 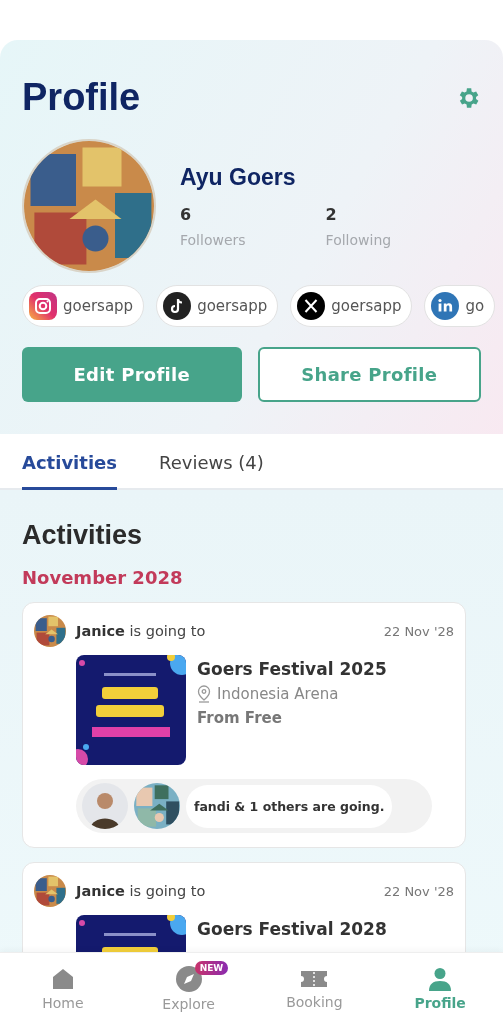 What do you see at coordinates (440, 978) in the screenshot?
I see `user-icon` at bounding box center [440, 978].